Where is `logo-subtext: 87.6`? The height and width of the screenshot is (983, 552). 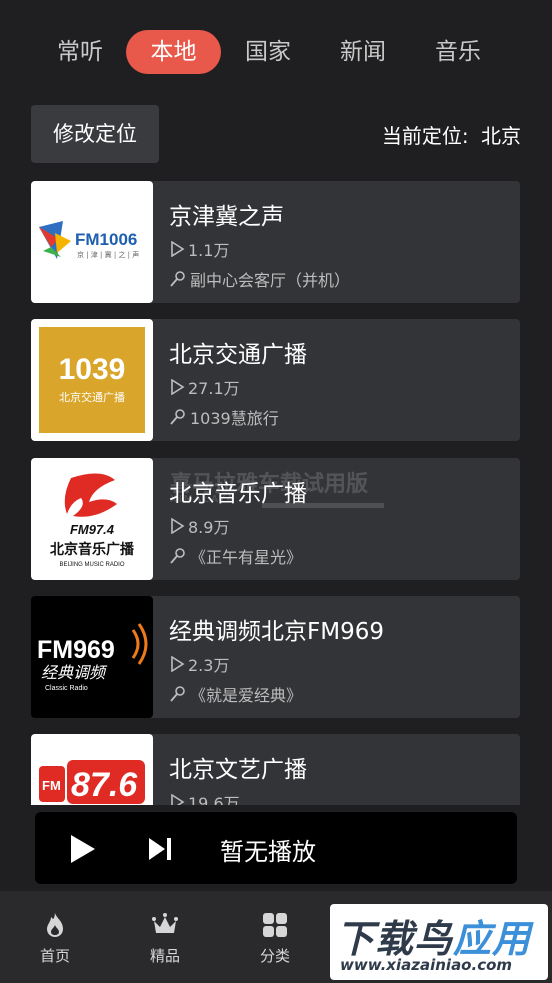 logo-subtext: 87.6 is located at coordinates (104, 785).